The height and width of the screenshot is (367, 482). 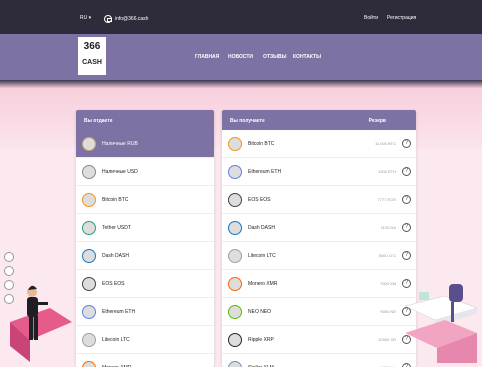 I want to click on give-item-label: Ethereum ETH, so click(x=119, y=311).